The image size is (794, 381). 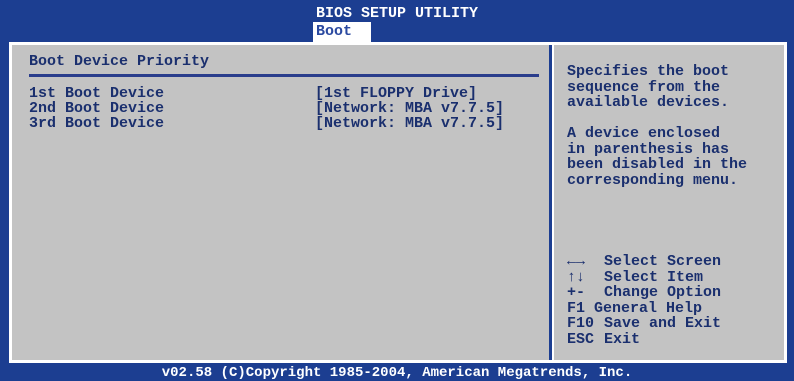 I want to click on key-row-change-option: +- Change Option, so click(x=674, y=293).